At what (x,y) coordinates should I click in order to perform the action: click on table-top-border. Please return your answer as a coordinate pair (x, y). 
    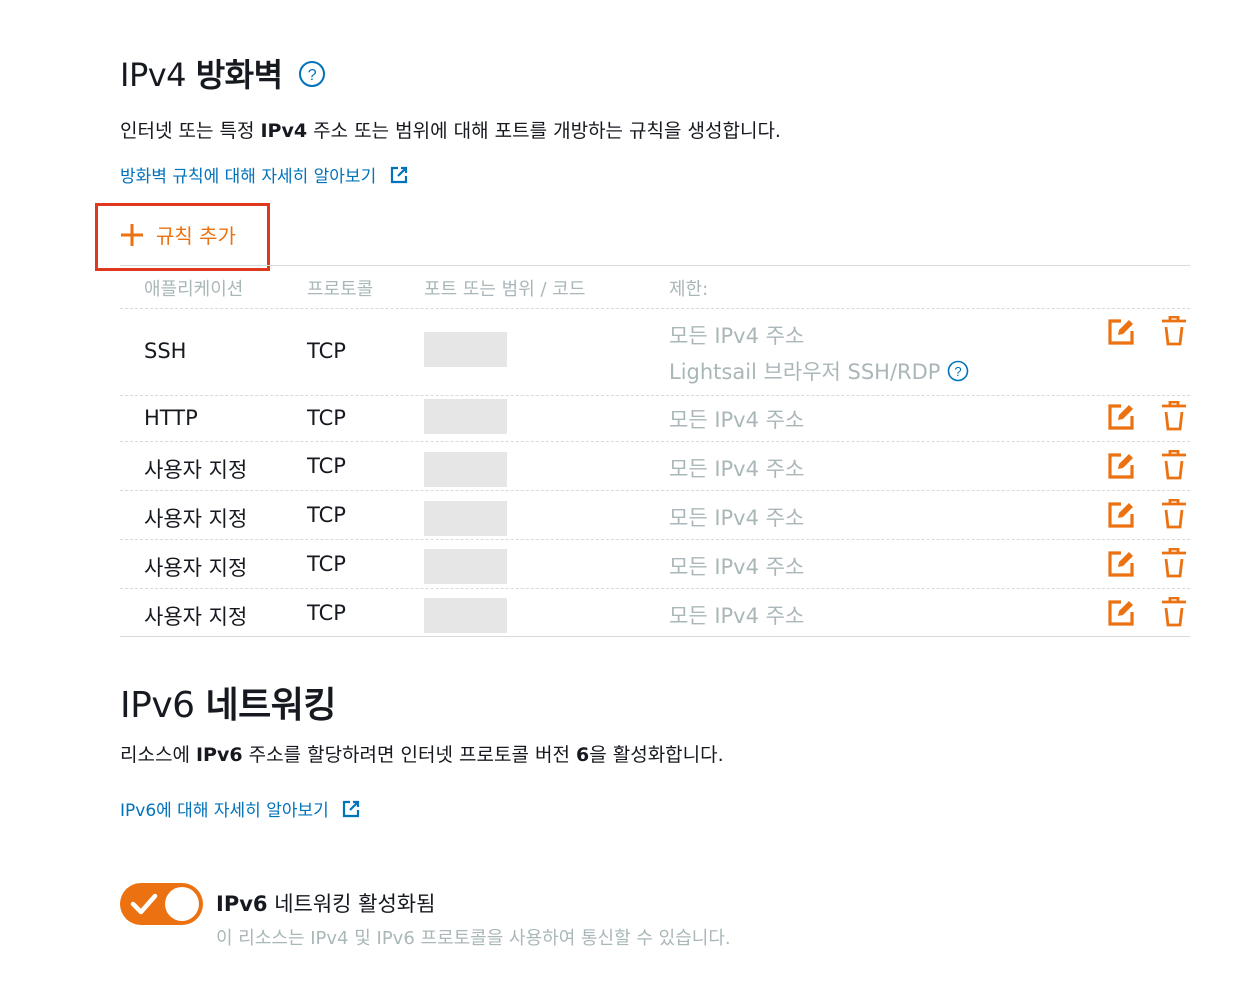
    Looking at the image, I should click on (655, 265).